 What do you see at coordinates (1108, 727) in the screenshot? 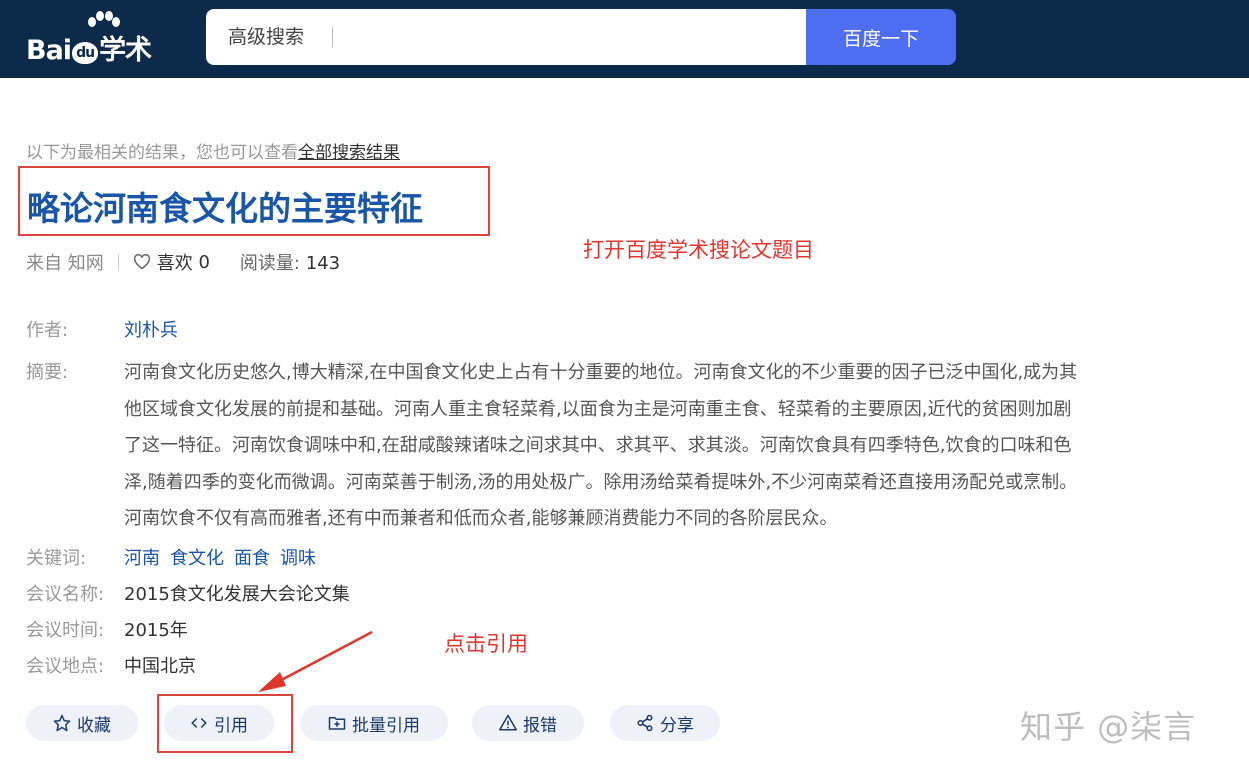
I see `watermark: 知乎 @柒言` at bounding box center [1108, 727].